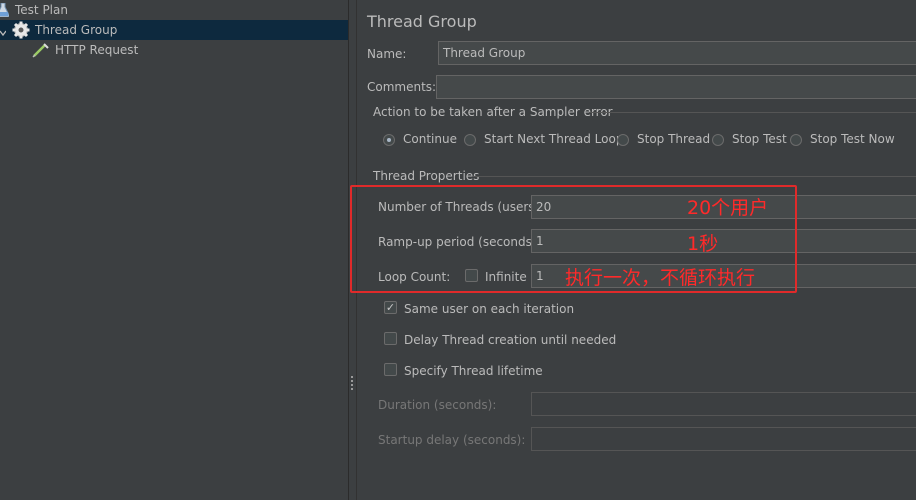 The width and height of the screenshot is (916, 500). What do you see at coordinates (5, 10) in the screenshot?
I see `flask-icon` at bounding box center [5, 10].